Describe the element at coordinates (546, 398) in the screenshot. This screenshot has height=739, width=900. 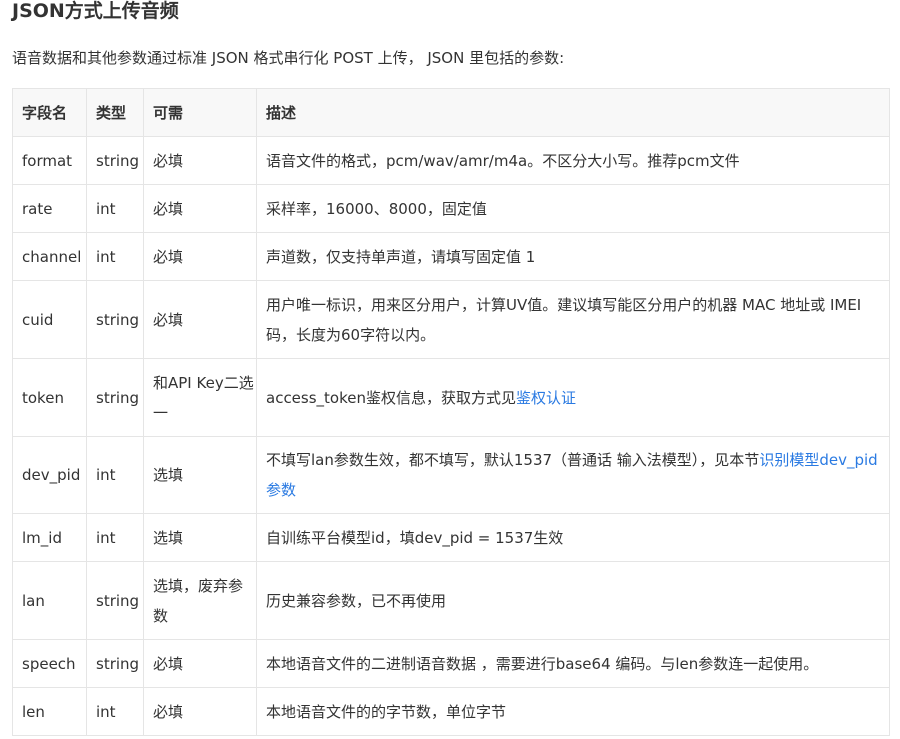
I see `auth-doc-link: 鉴权认证` at that location.